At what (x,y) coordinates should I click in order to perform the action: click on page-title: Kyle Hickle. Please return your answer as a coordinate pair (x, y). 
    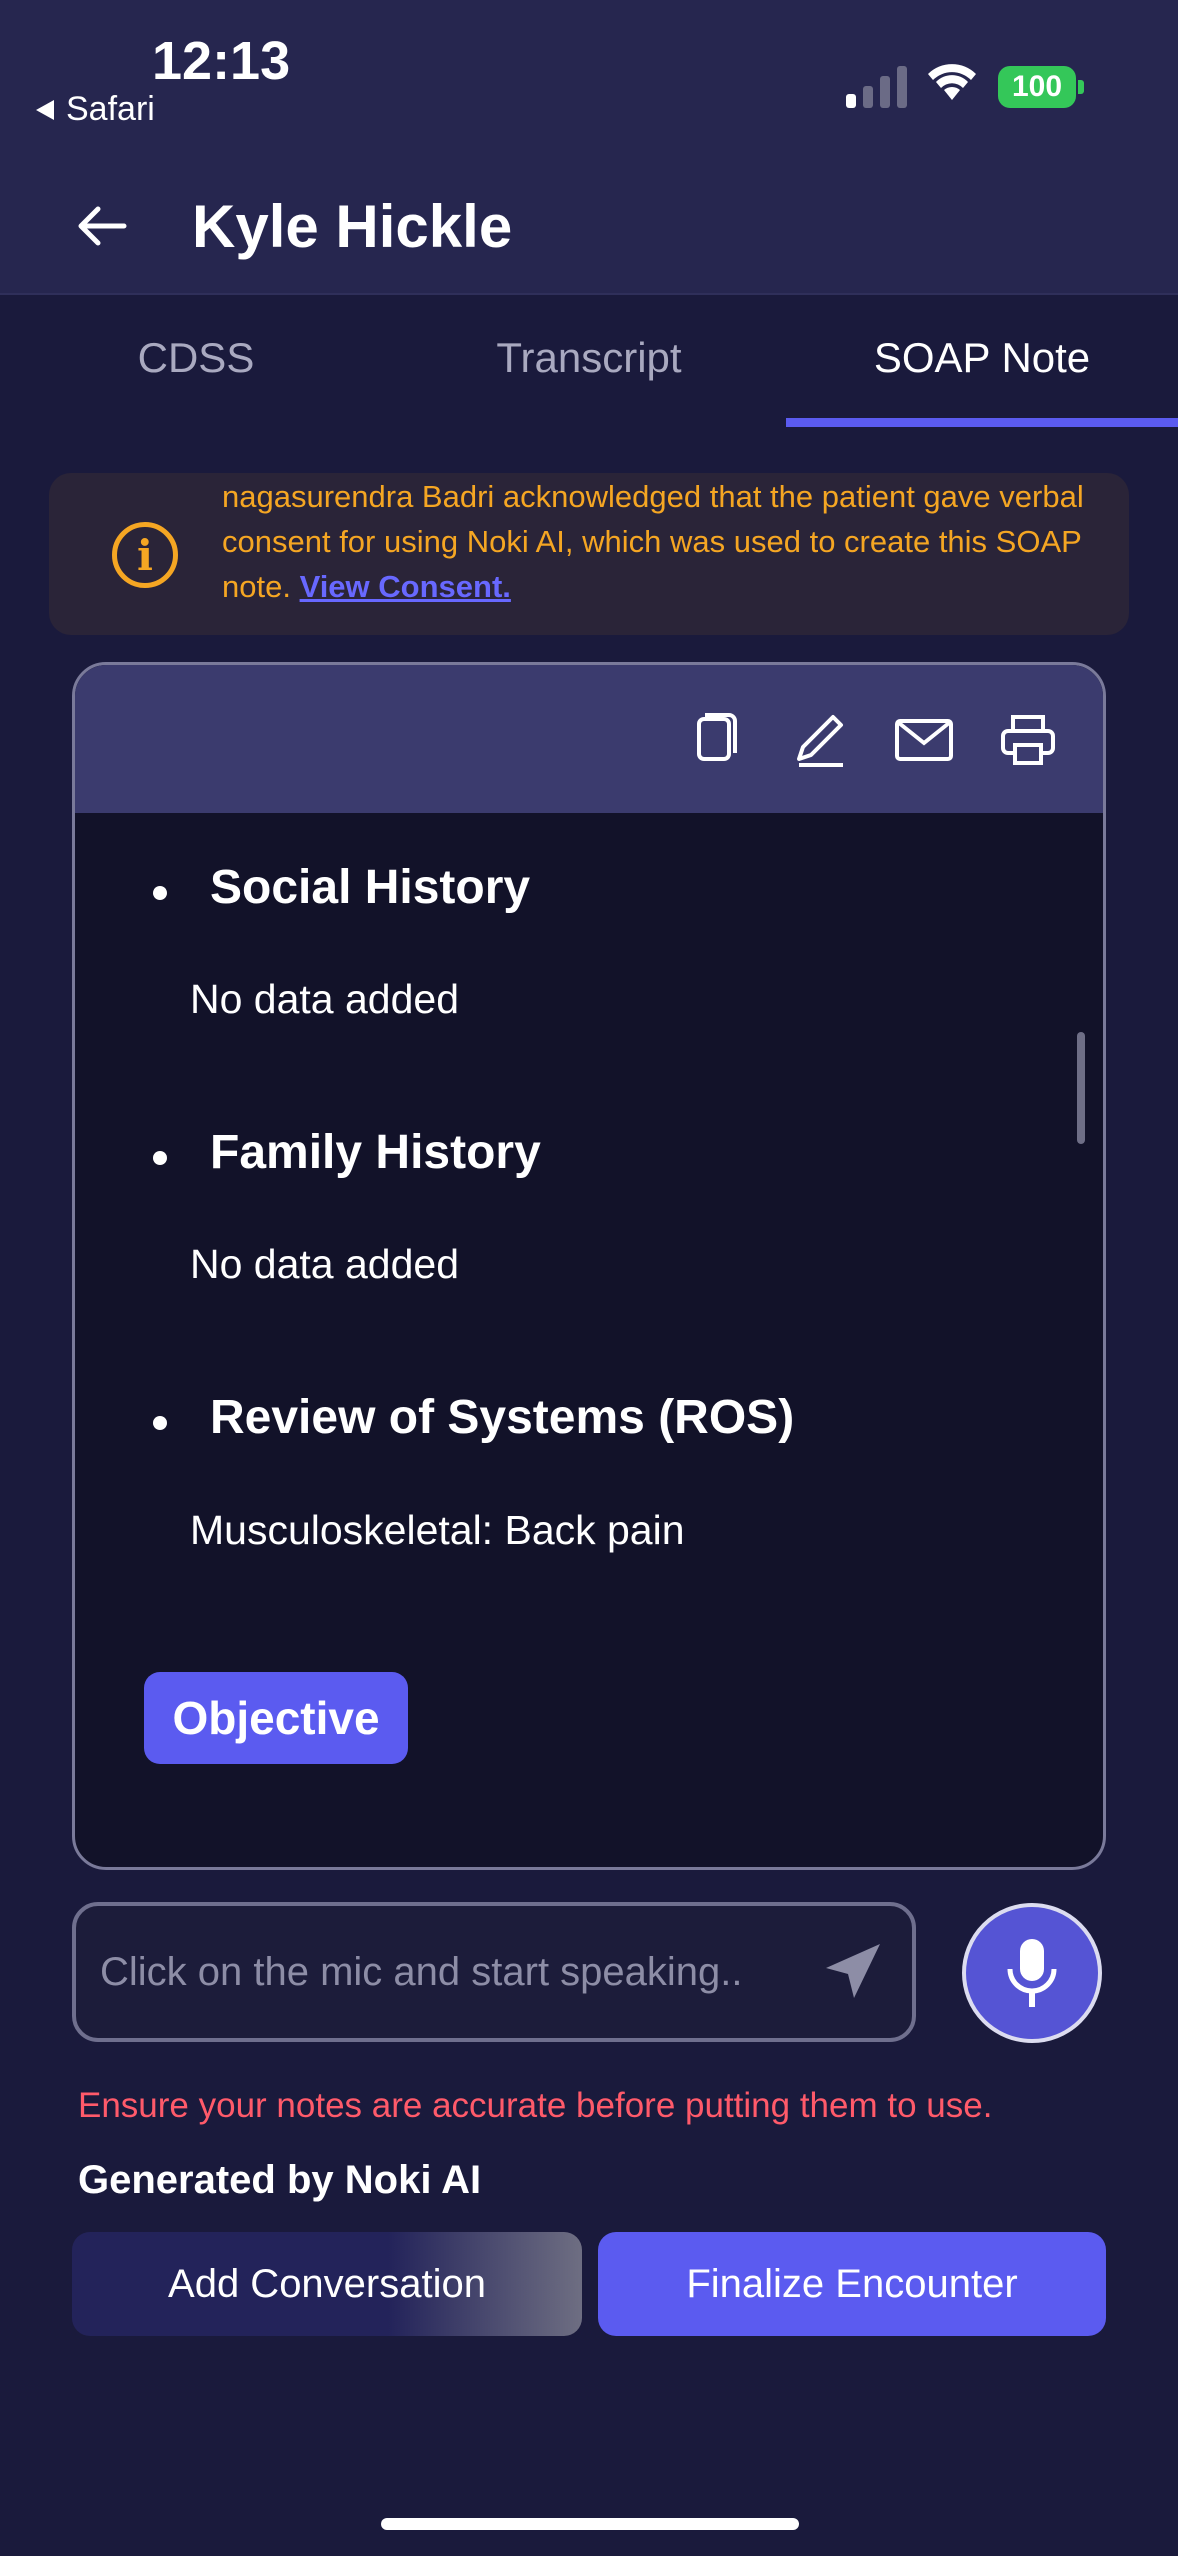
    Looking at the image, I should click on (352, 226).